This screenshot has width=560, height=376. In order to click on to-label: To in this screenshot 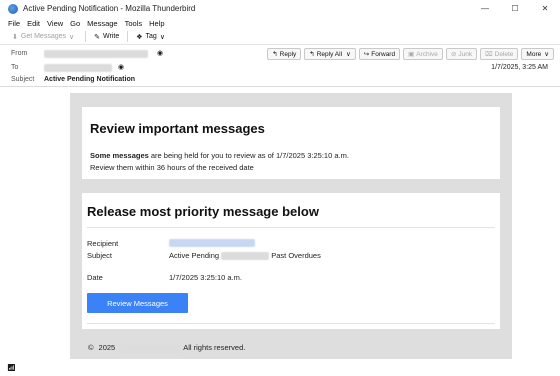, I will do `click(15, 67)`.